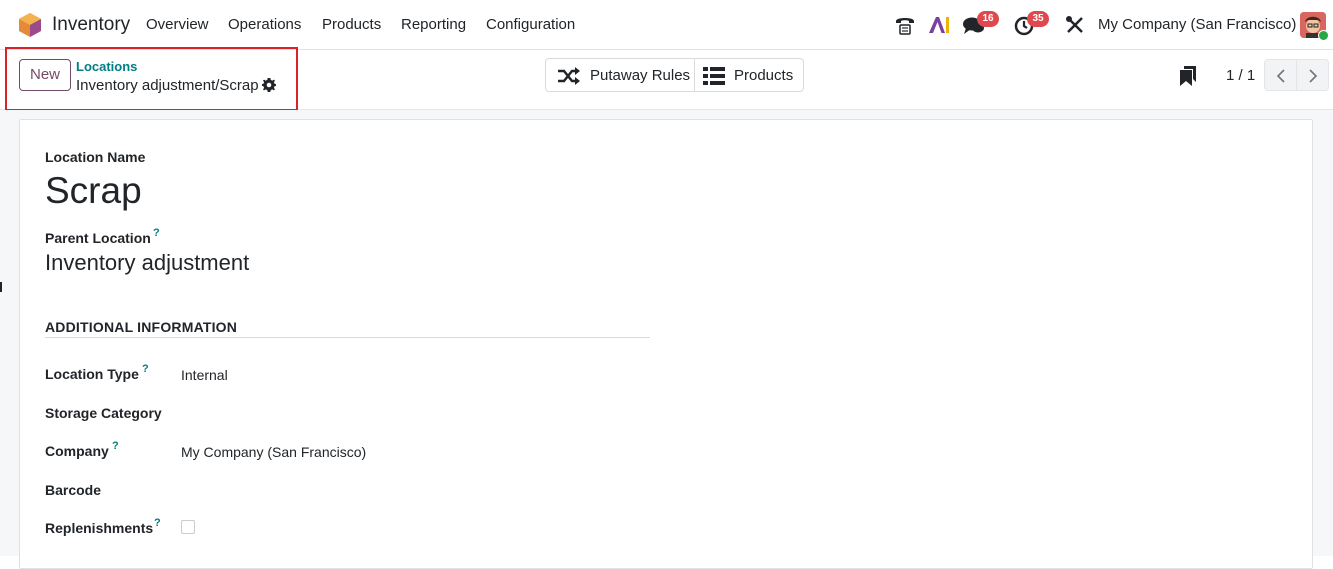 This screenshot has height=569, width=1333. I want to click on company-label: Company, so click(77, 451).